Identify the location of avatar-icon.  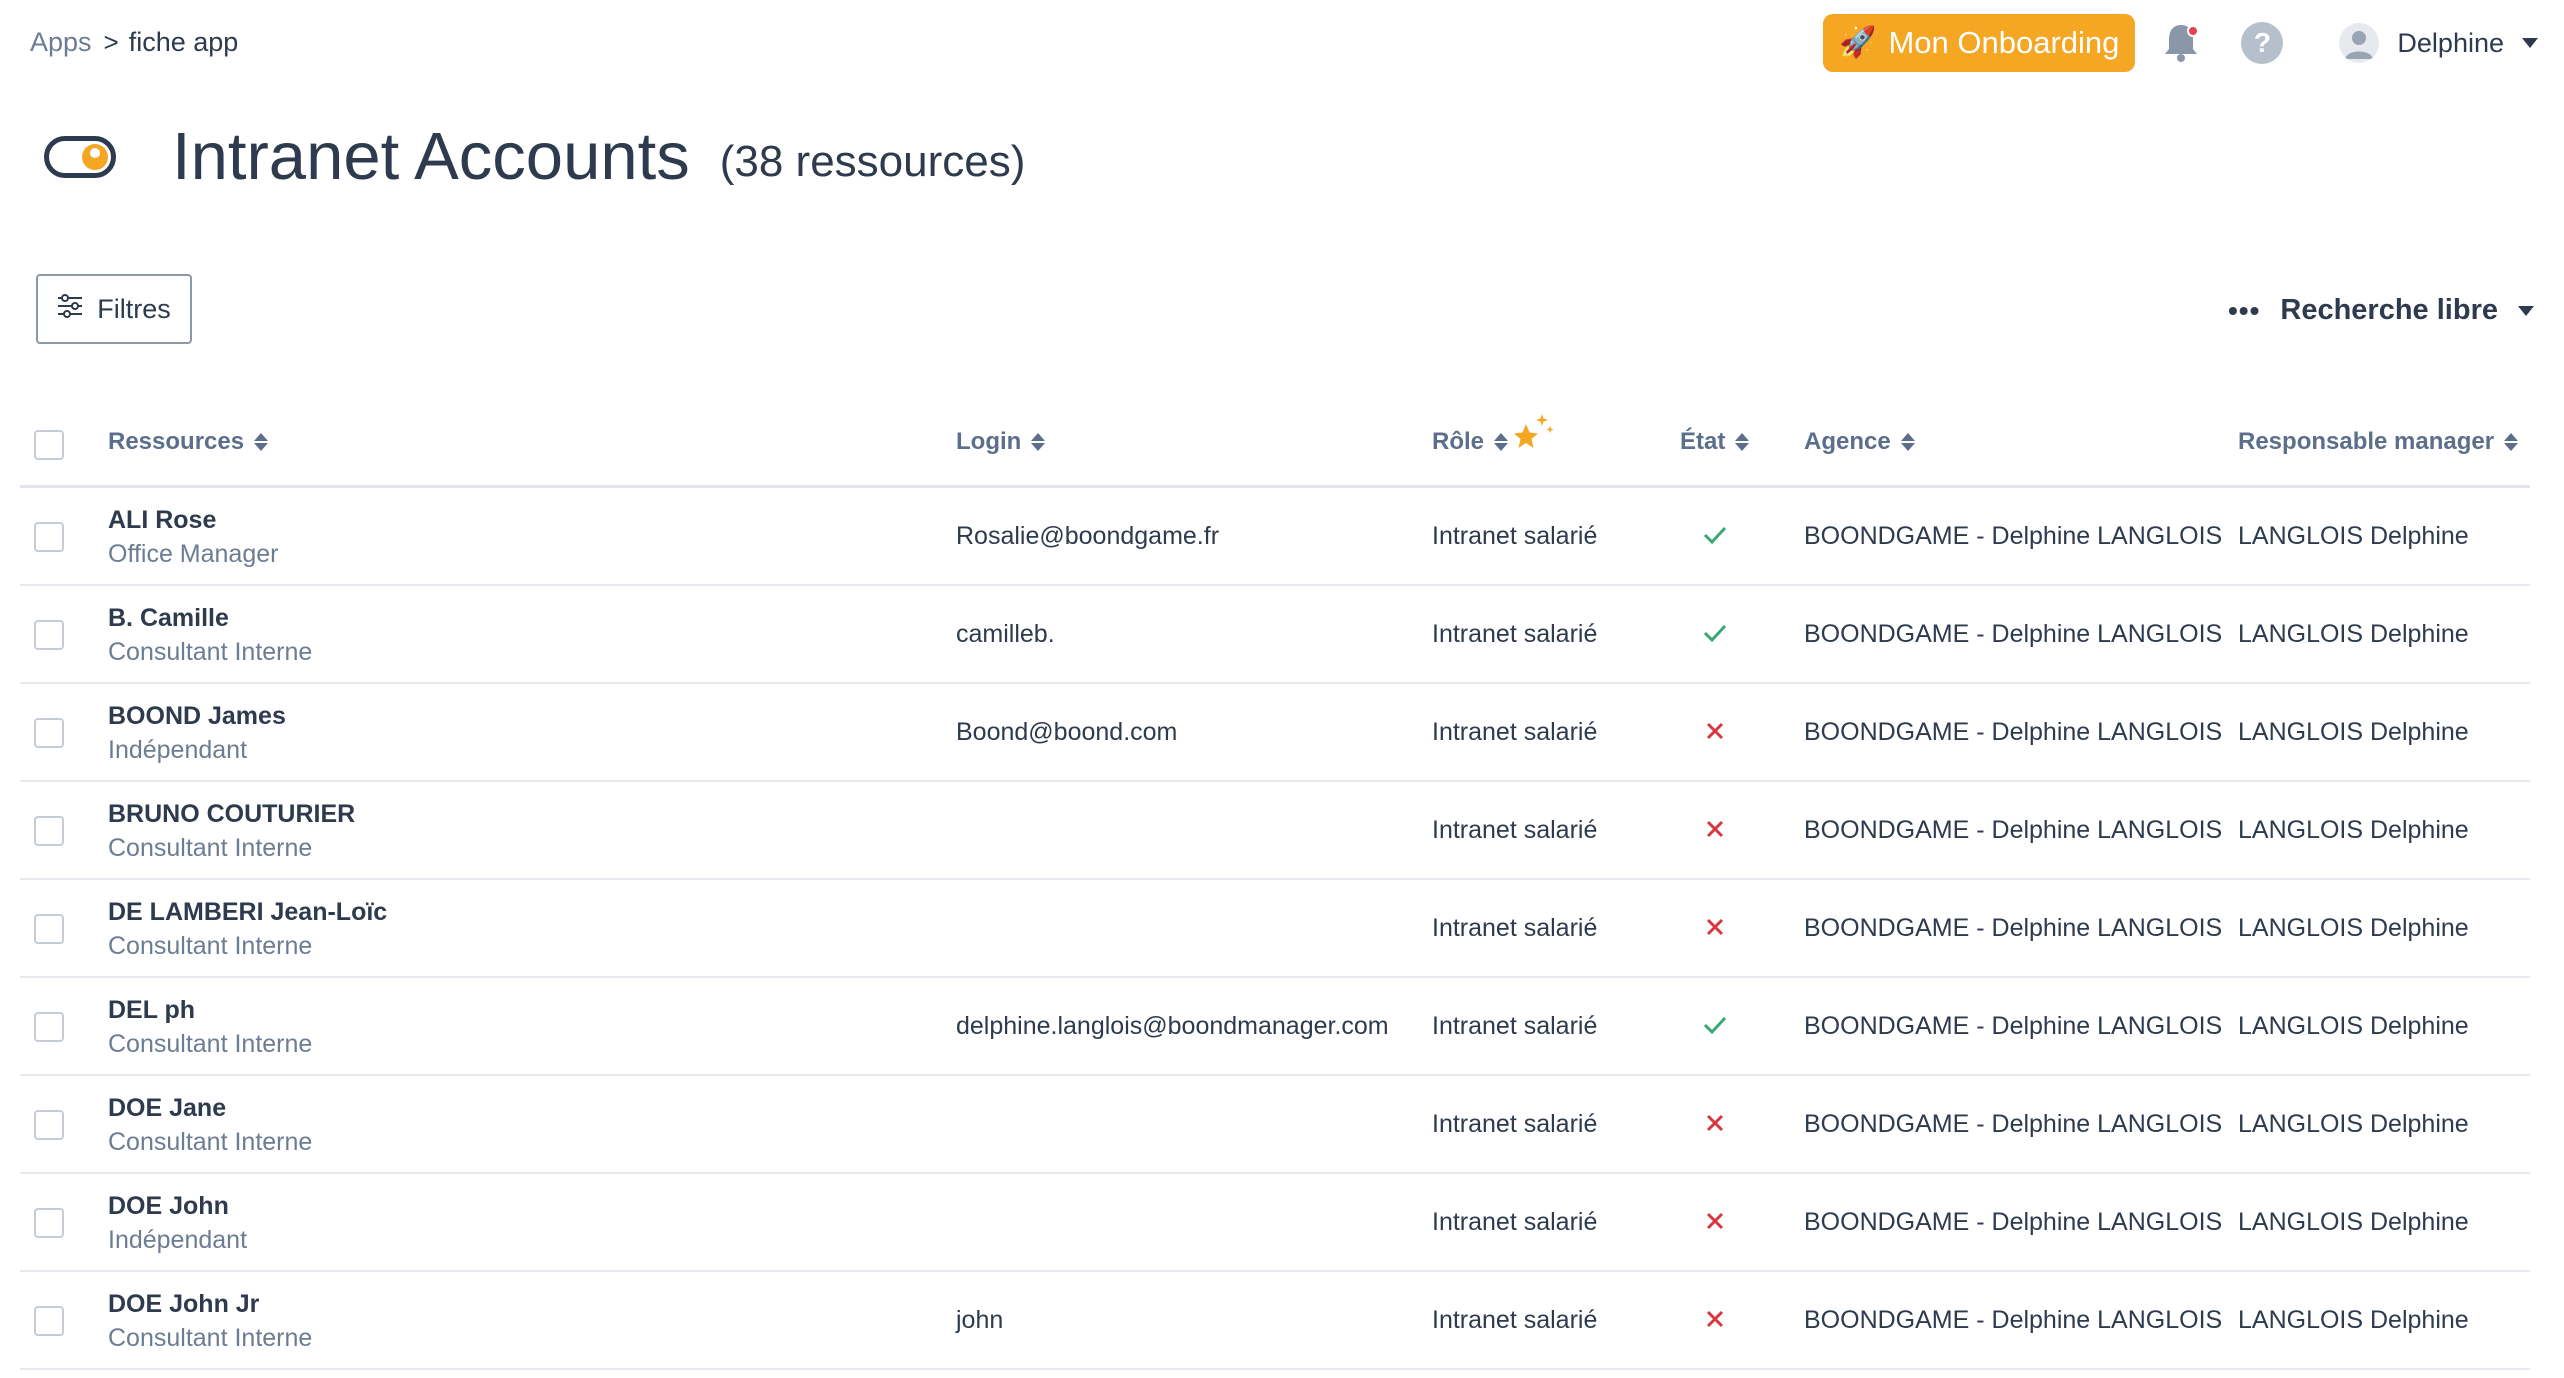
(2359, 43).